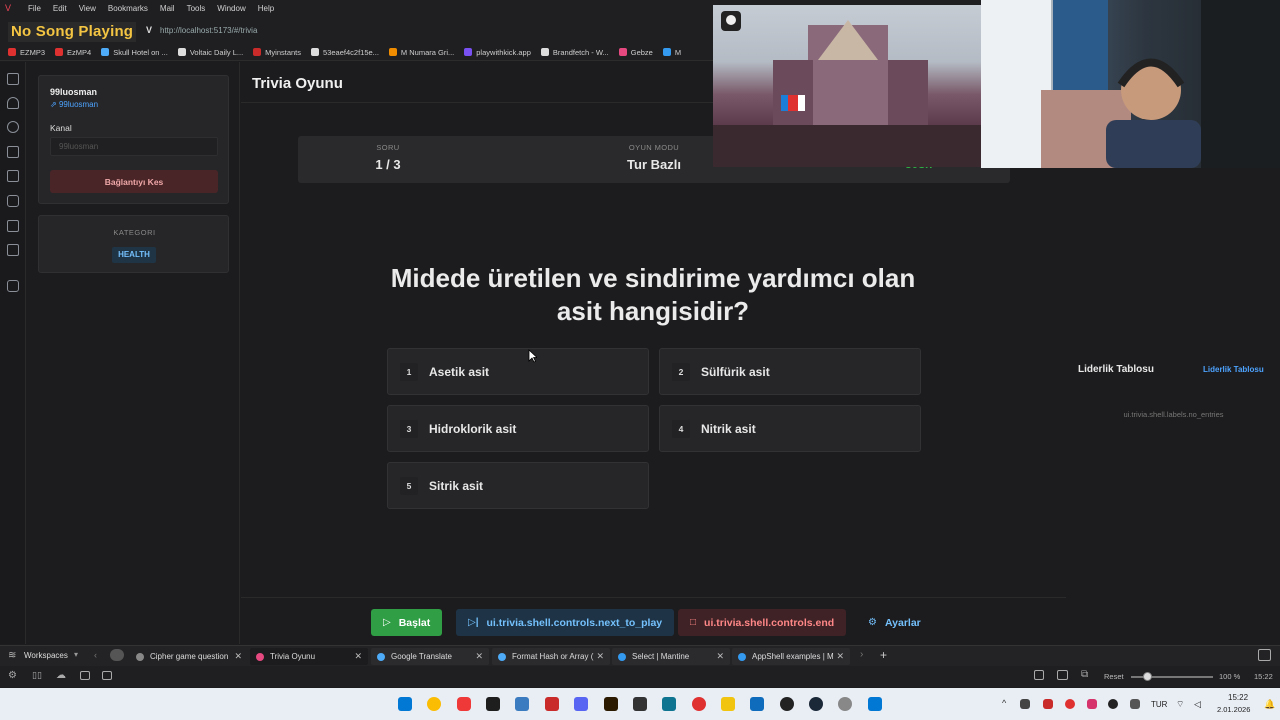 Image resolution: width=1280 pixels, height=720 pixels. What do you see at coordinates (1264, 655) in the screenshot?
I see `tab-overview-icon` at bounding box center [1264, 655].